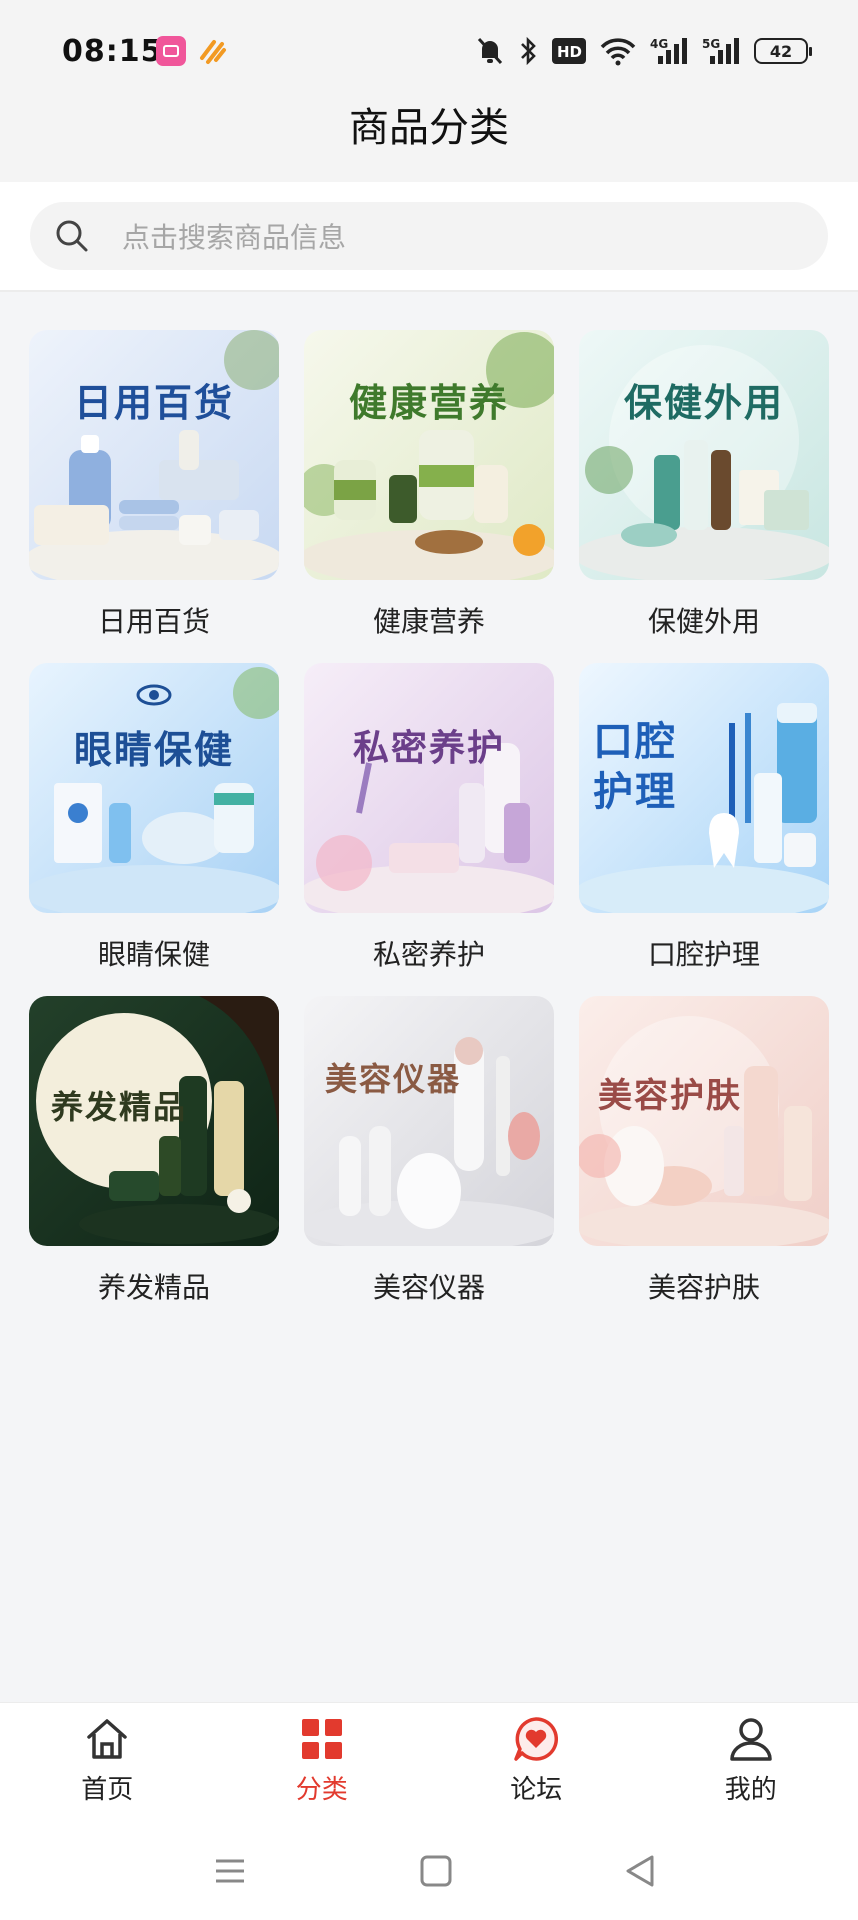 The height and width of the screenshot is (1920, 858). I want to click on wifi-icon, so click(618, 51).